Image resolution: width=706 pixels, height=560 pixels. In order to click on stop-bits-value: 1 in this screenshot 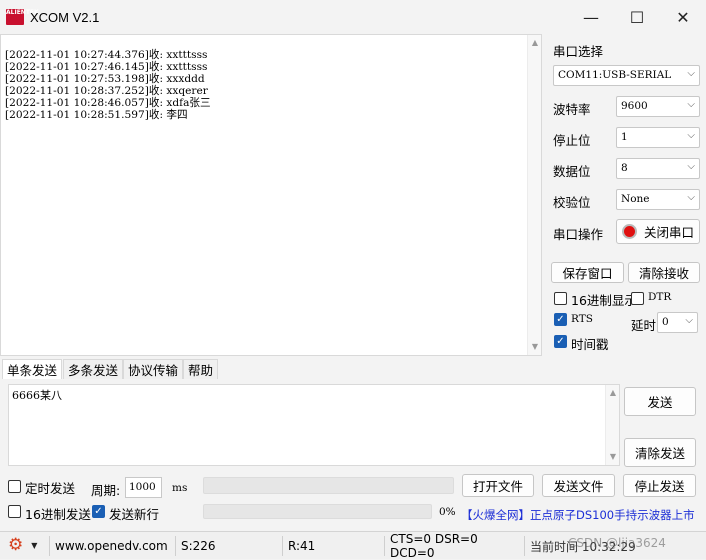, I will do `click(624, 137)`.